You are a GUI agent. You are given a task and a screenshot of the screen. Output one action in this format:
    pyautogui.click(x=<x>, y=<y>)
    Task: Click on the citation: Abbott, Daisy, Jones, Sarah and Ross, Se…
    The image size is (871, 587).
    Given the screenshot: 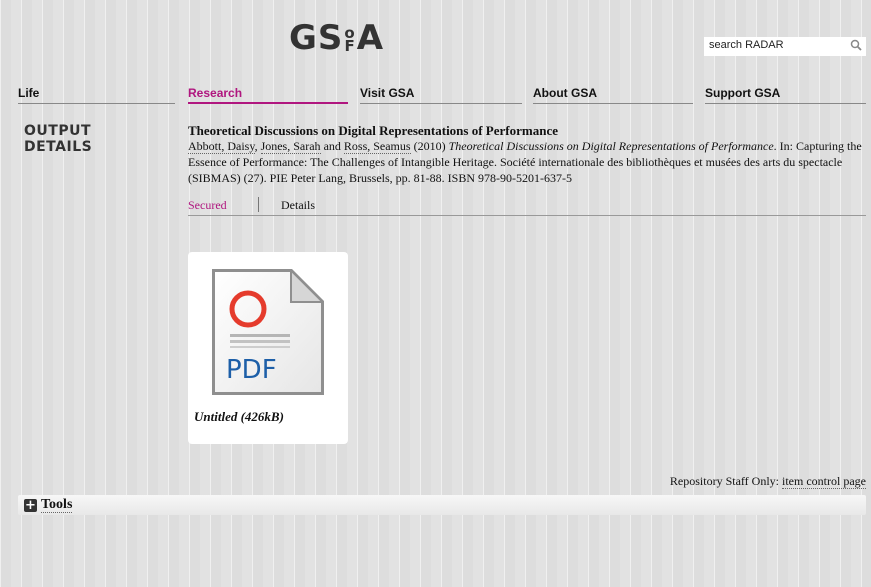 What is the action you would take?
    pyautogui.click(x=528, y=162)
    